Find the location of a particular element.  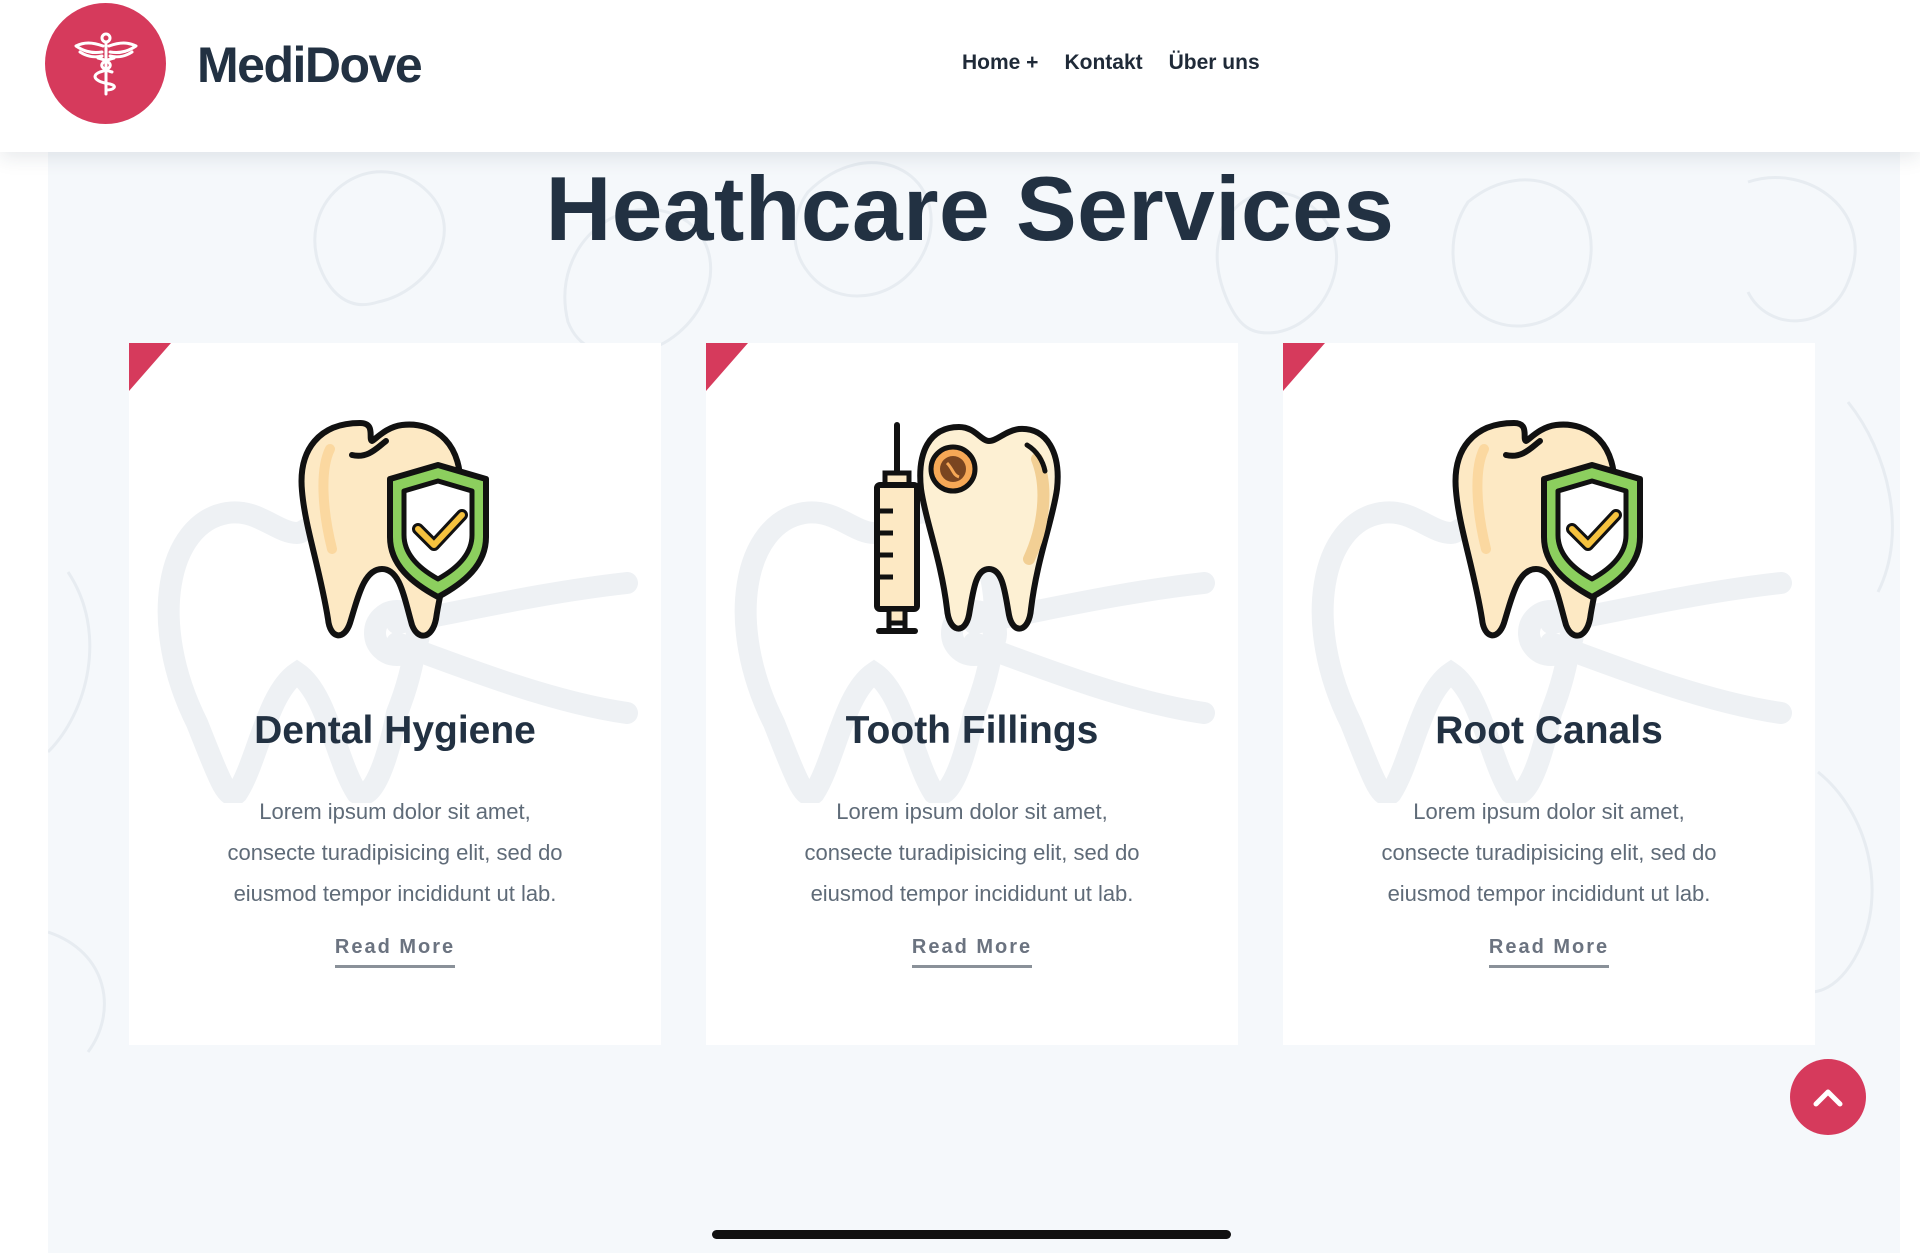

nav-item-kontakt: Kontakt is located at coordinates (1103, 63).